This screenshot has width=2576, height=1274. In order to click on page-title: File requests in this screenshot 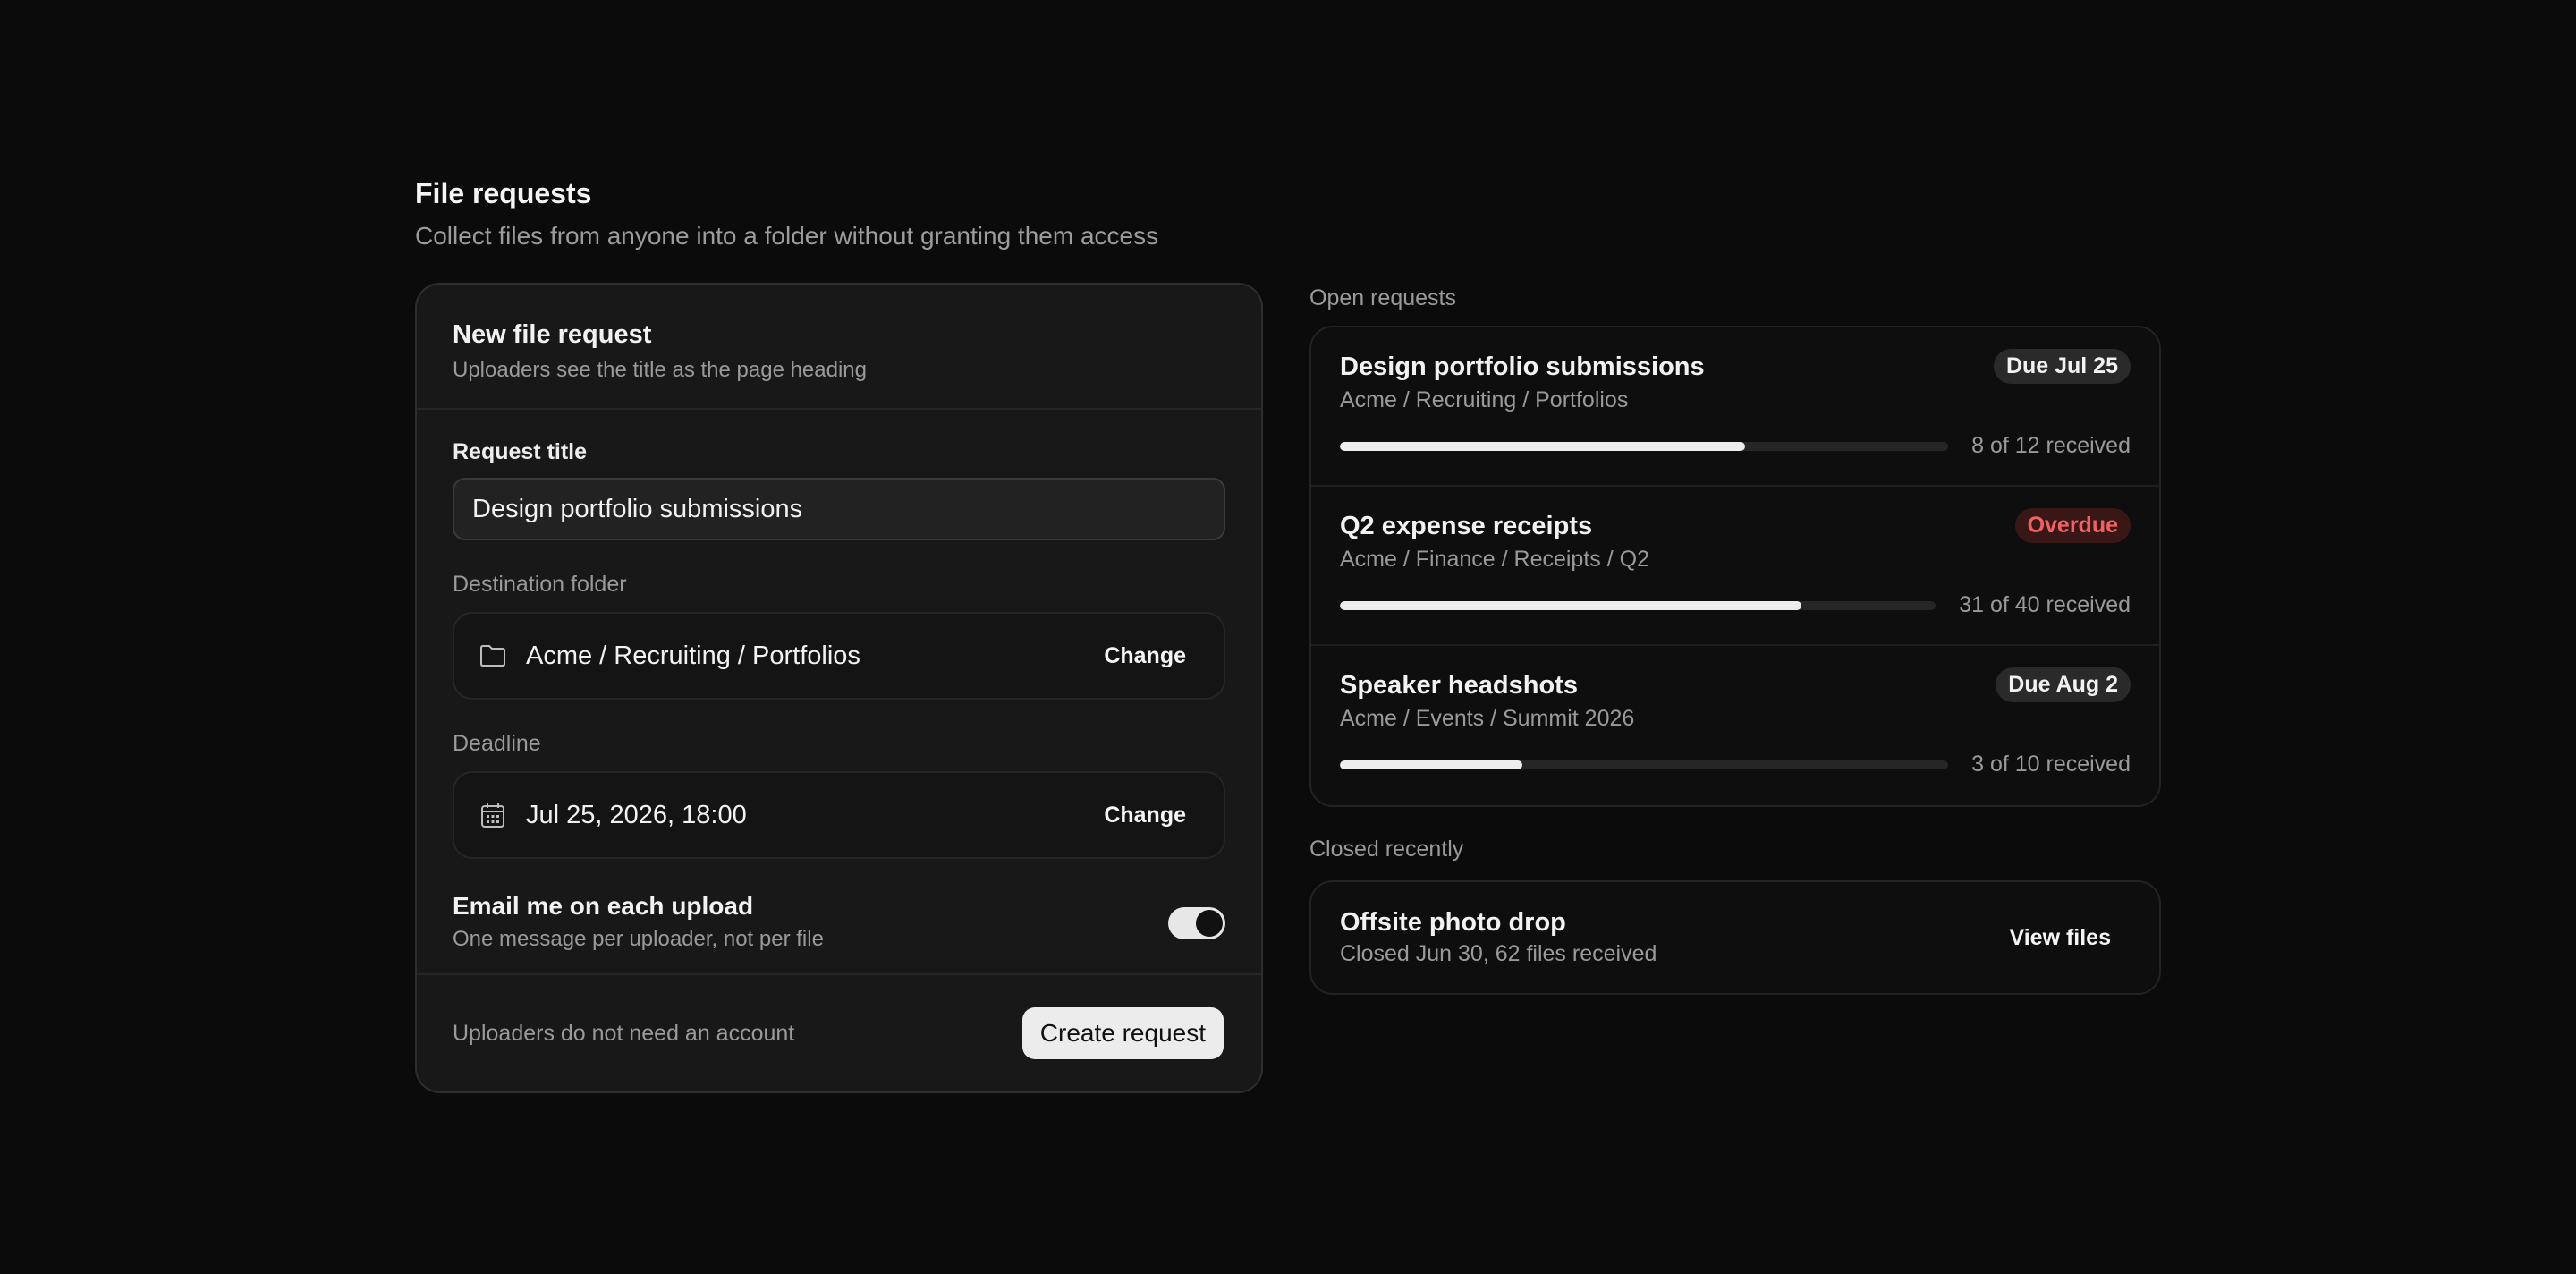, I will do `click(503, 193)`.